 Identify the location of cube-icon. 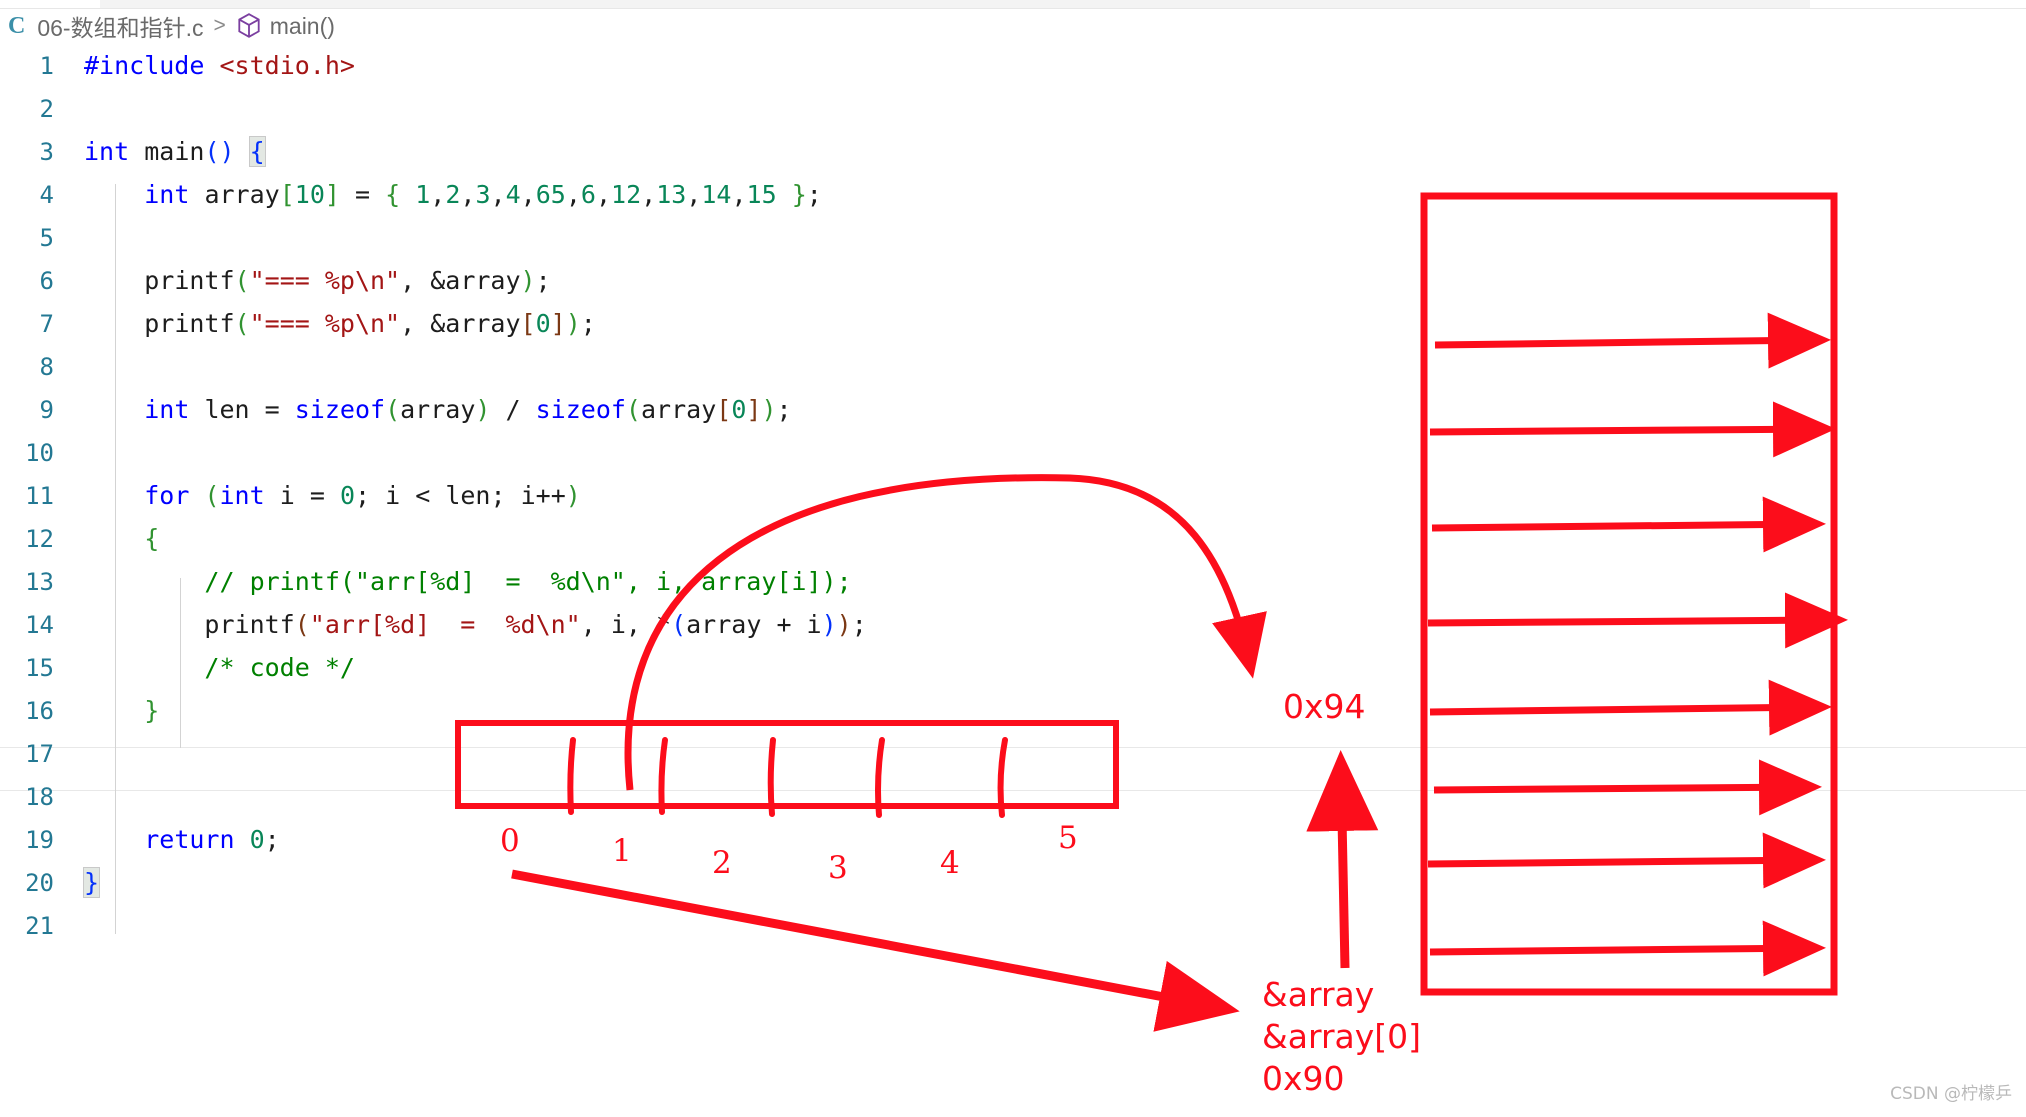
(249, 26).